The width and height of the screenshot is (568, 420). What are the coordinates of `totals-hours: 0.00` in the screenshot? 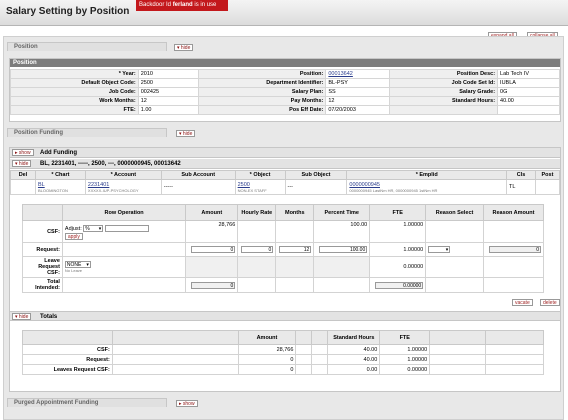 It's located at (354, 369).